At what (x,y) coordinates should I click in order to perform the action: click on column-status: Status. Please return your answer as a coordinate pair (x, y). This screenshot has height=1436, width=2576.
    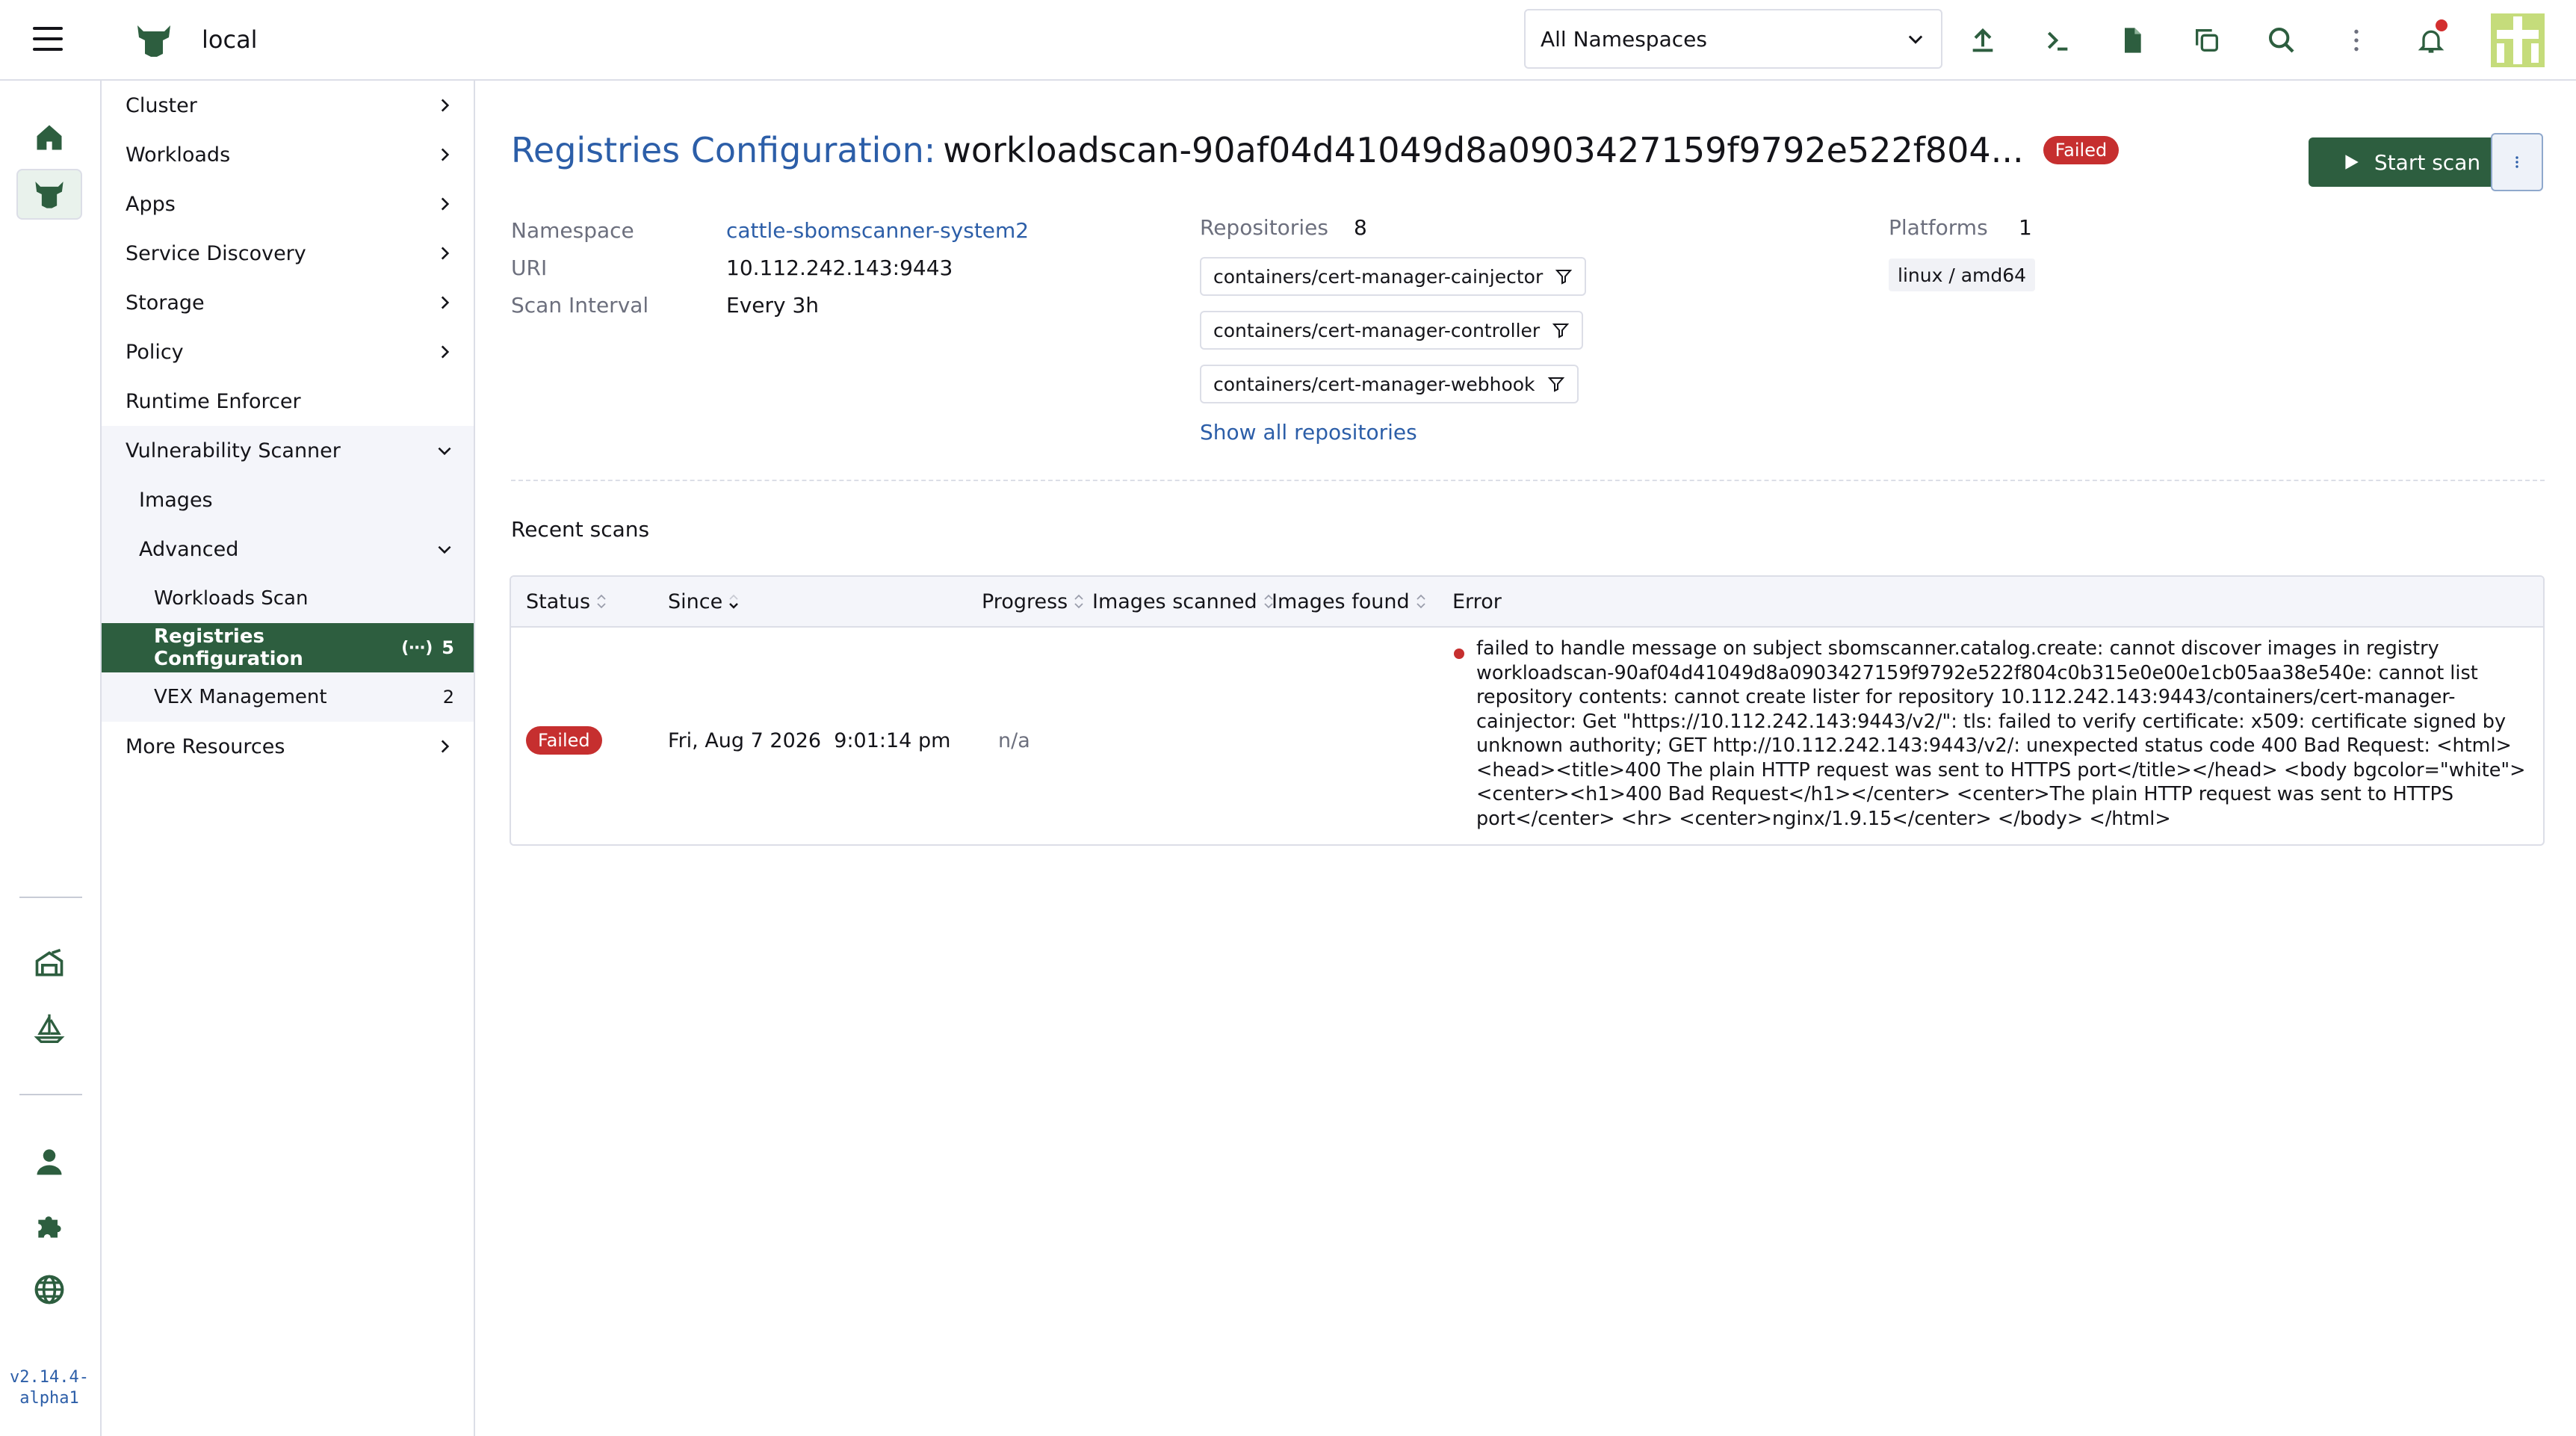
    Looking at the image, I should click on (567, 601).